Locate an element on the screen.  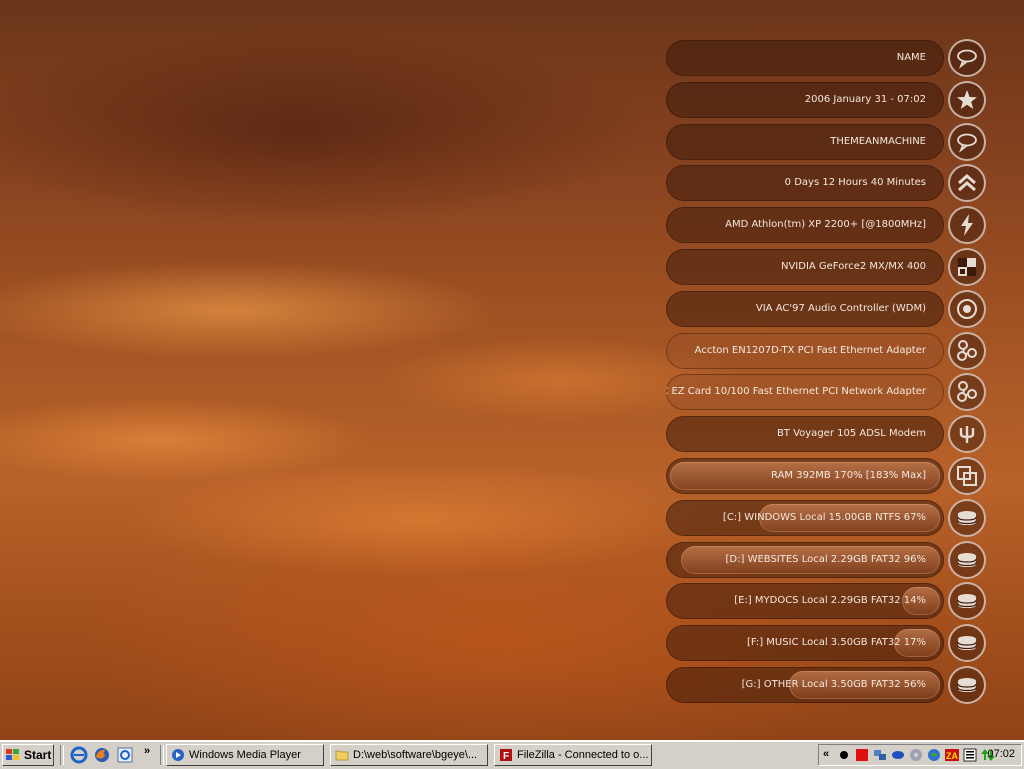
widget-row: VIA AC'97 Audio Controller (WDM) is located at coordinates (827, 308).